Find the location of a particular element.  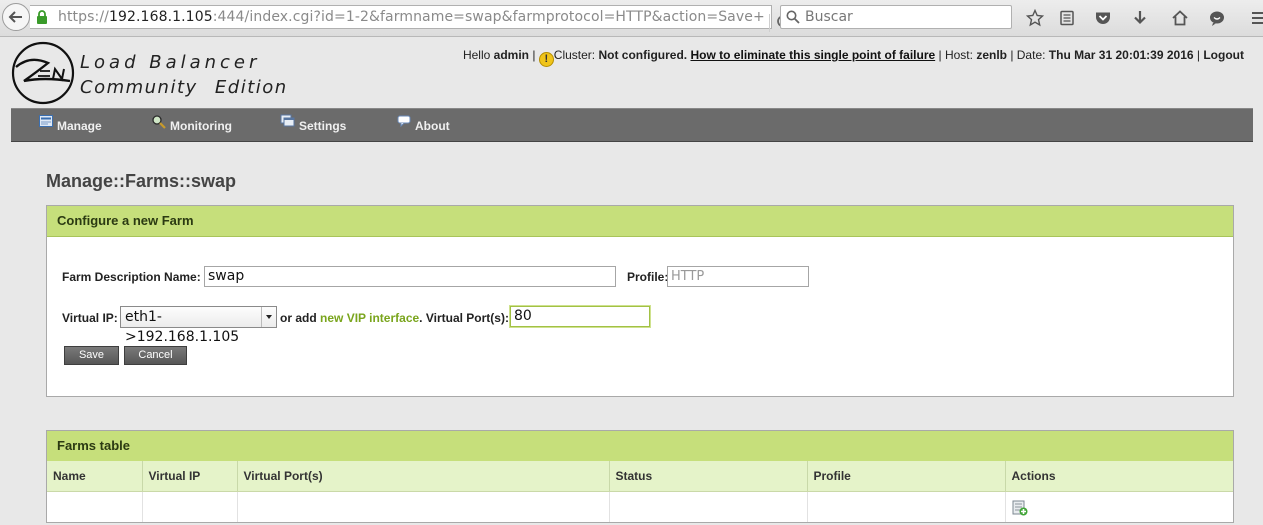

add-farm-icon is located at coordinates (1020, 508).